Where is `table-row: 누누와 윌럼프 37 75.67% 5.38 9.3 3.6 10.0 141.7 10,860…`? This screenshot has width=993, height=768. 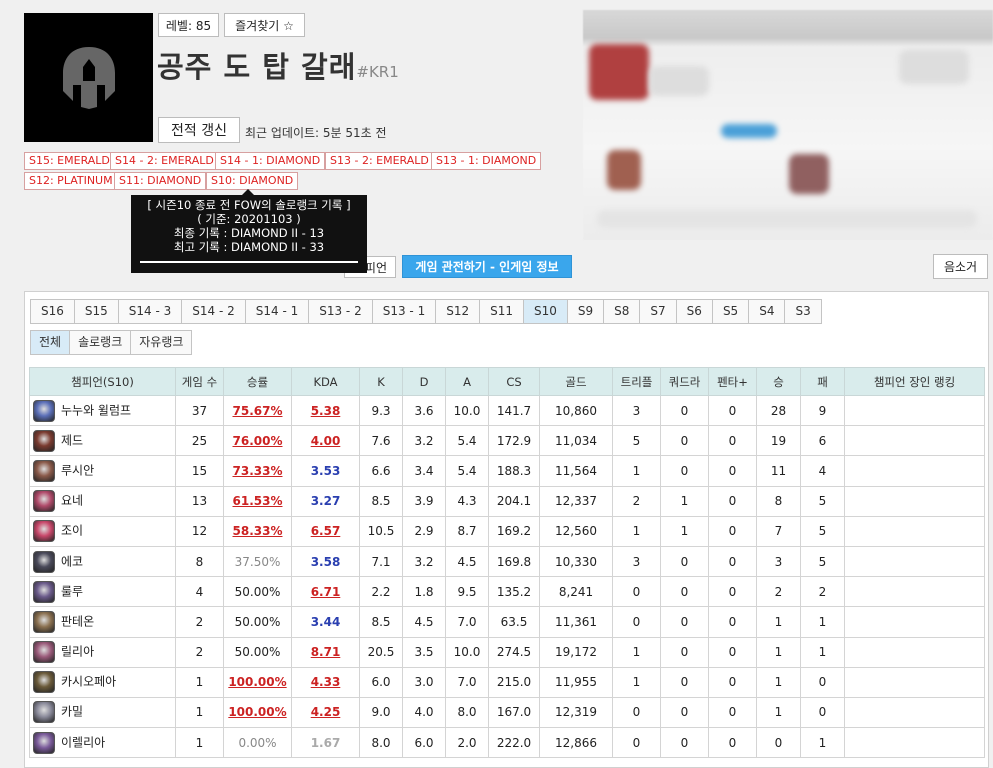 table-row: 누누와 윌럼프 37 75.67% 5.38 9.3 3.6 10.0 141.7 10,860… is located at coordinates (507, 410).